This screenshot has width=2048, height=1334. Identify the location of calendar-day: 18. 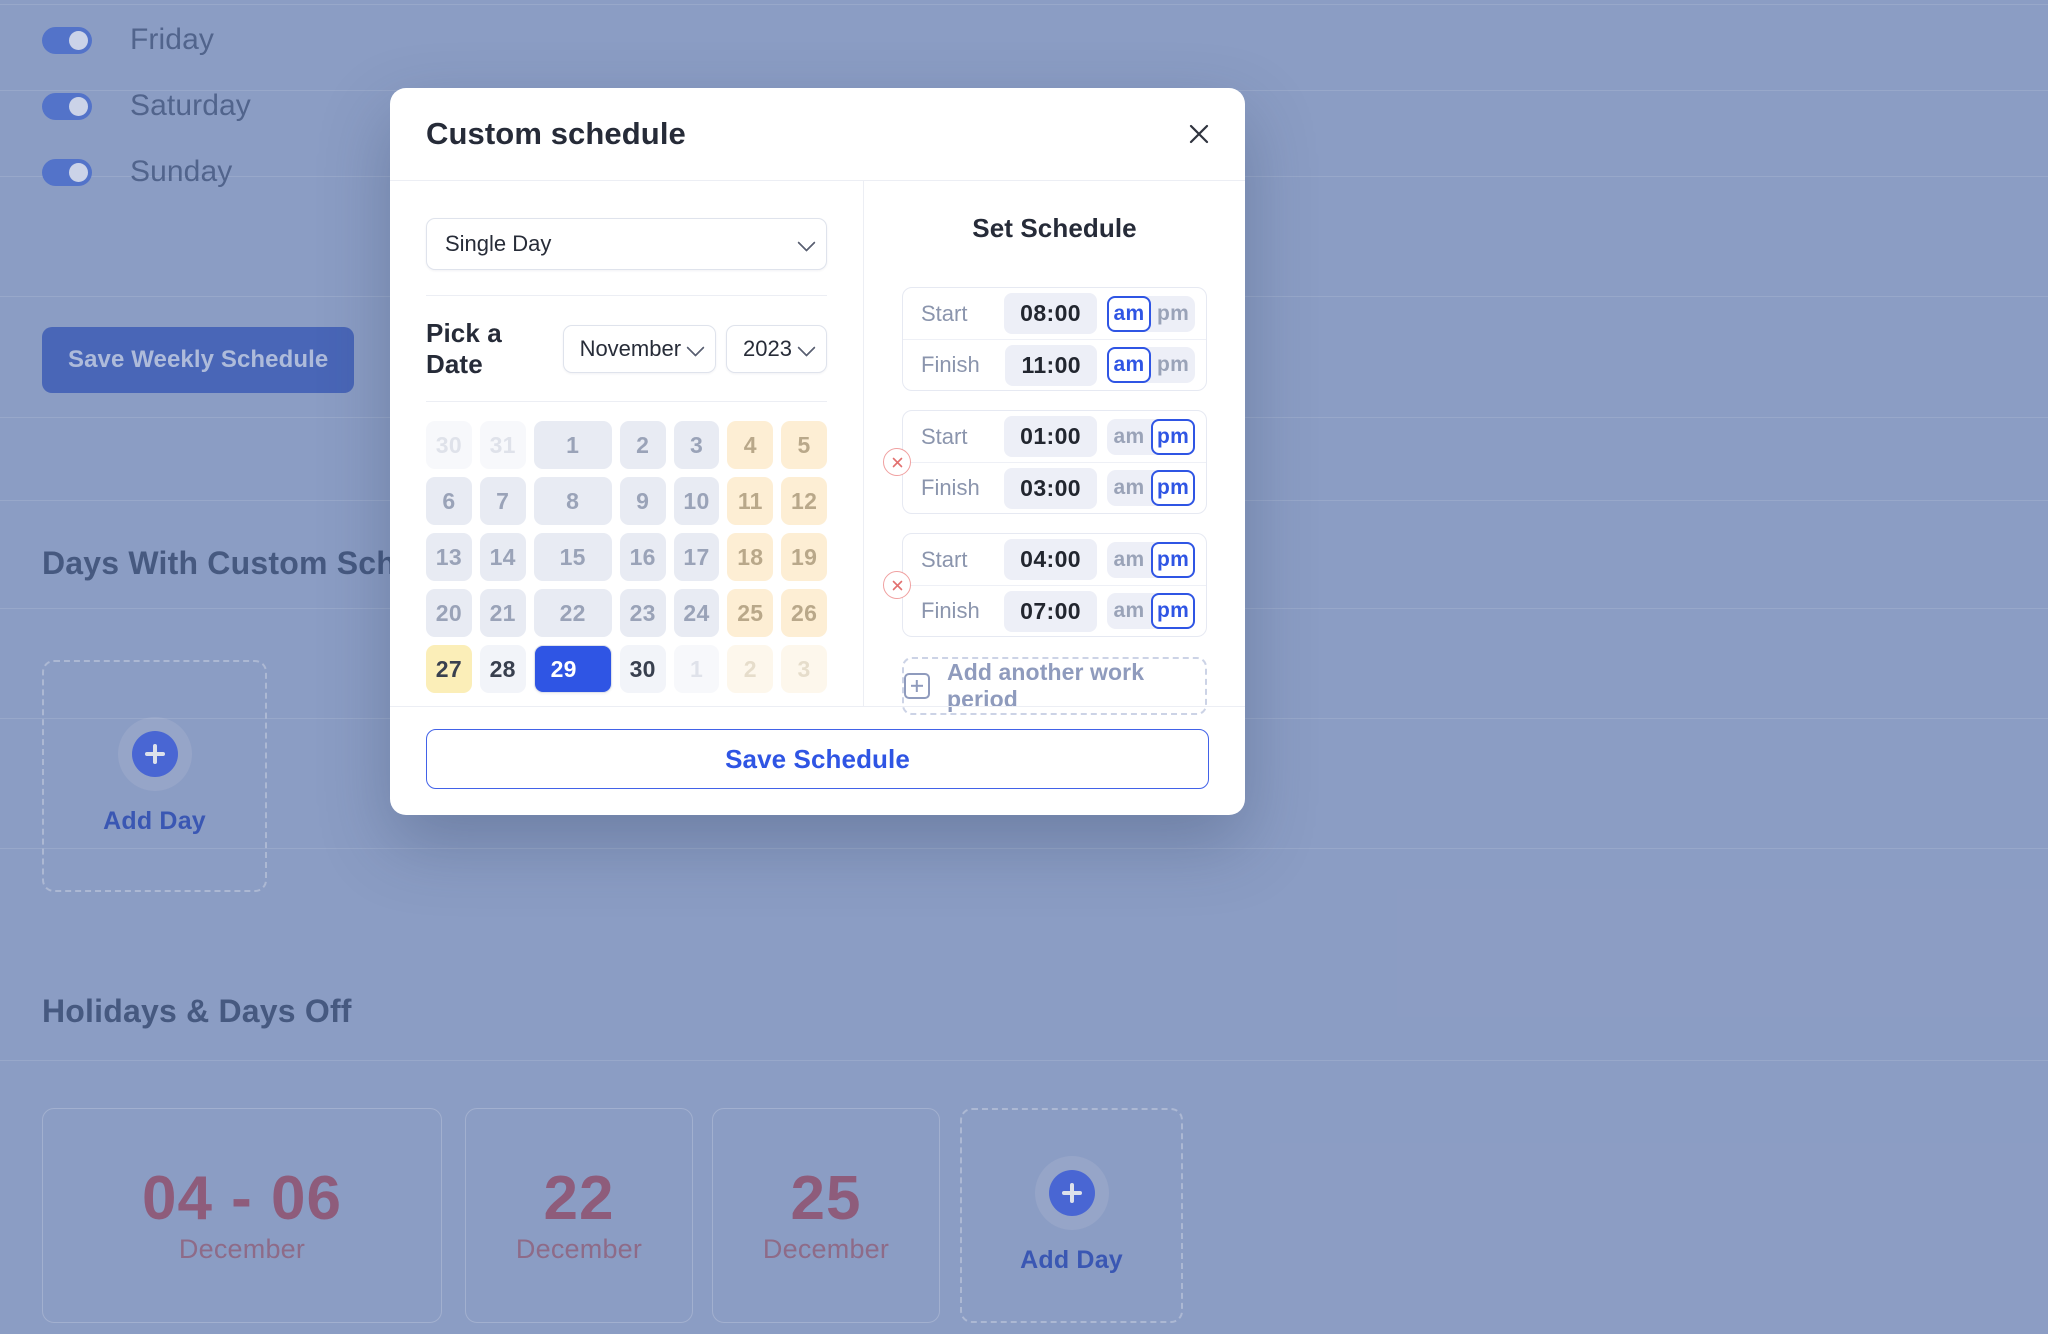
(750, 557).